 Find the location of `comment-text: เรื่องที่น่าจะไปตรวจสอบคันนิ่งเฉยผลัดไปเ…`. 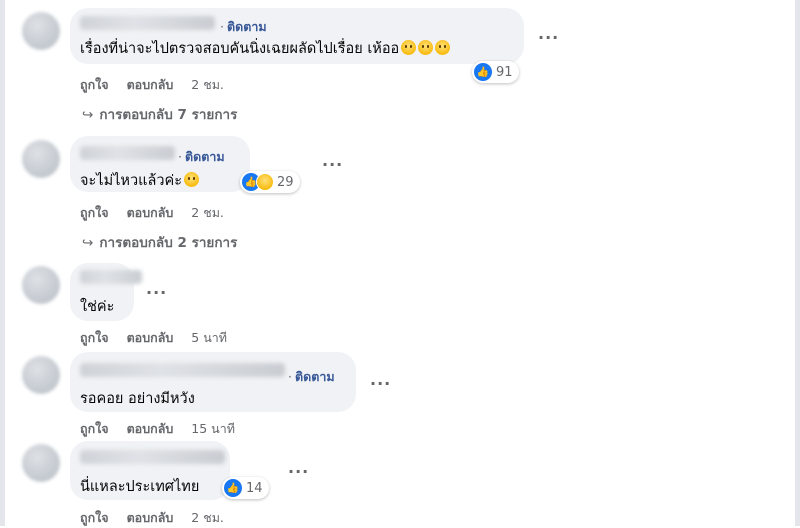

comment-text: เรื่องที่น่าจะไปตรวจสอบคันนิ่งเฉยผลัดไปเ… is located at coordinates (265, 48).